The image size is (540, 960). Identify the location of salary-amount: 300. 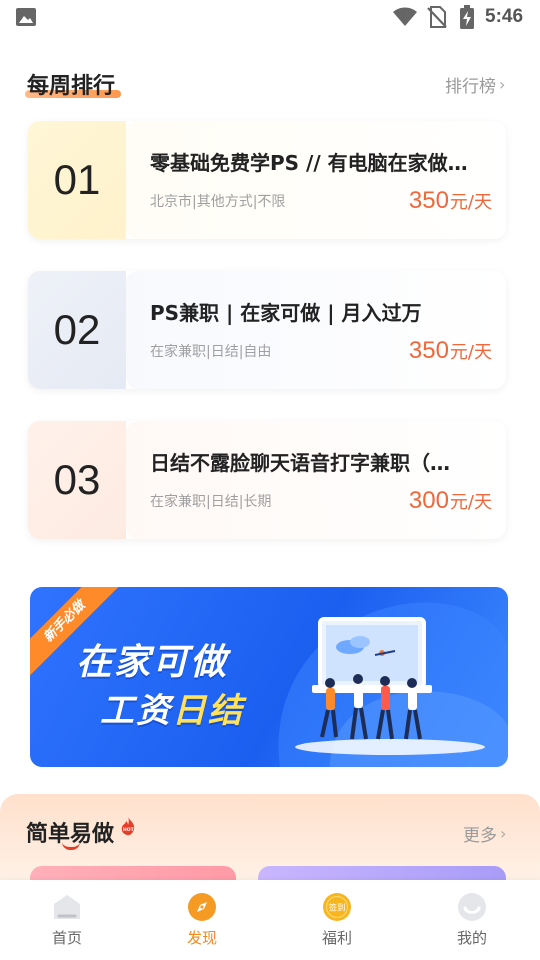
(428, 500).